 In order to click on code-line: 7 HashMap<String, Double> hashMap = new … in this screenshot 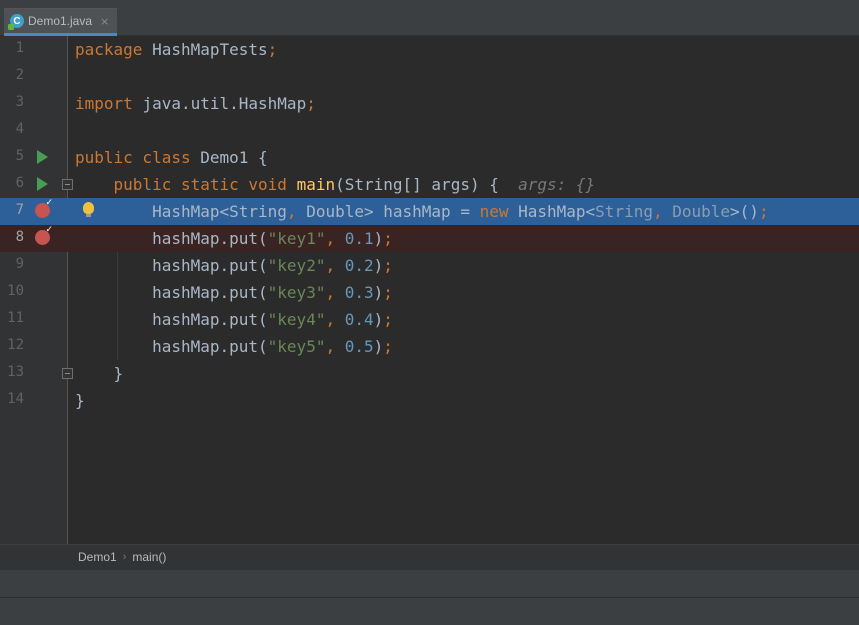, I will do `click(429, 211)`.